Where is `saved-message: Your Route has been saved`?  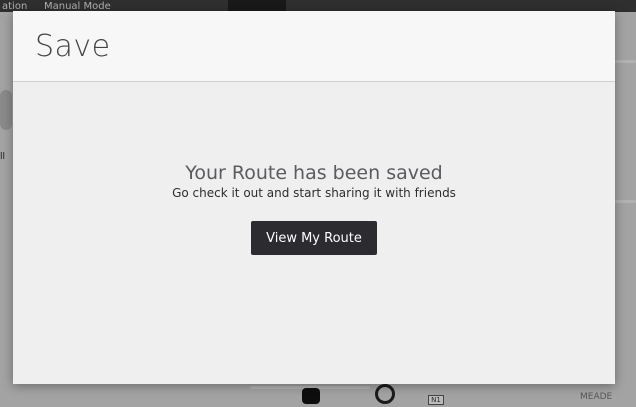 saved-message: Your Route has been saved is located at coordinates (314, 173).